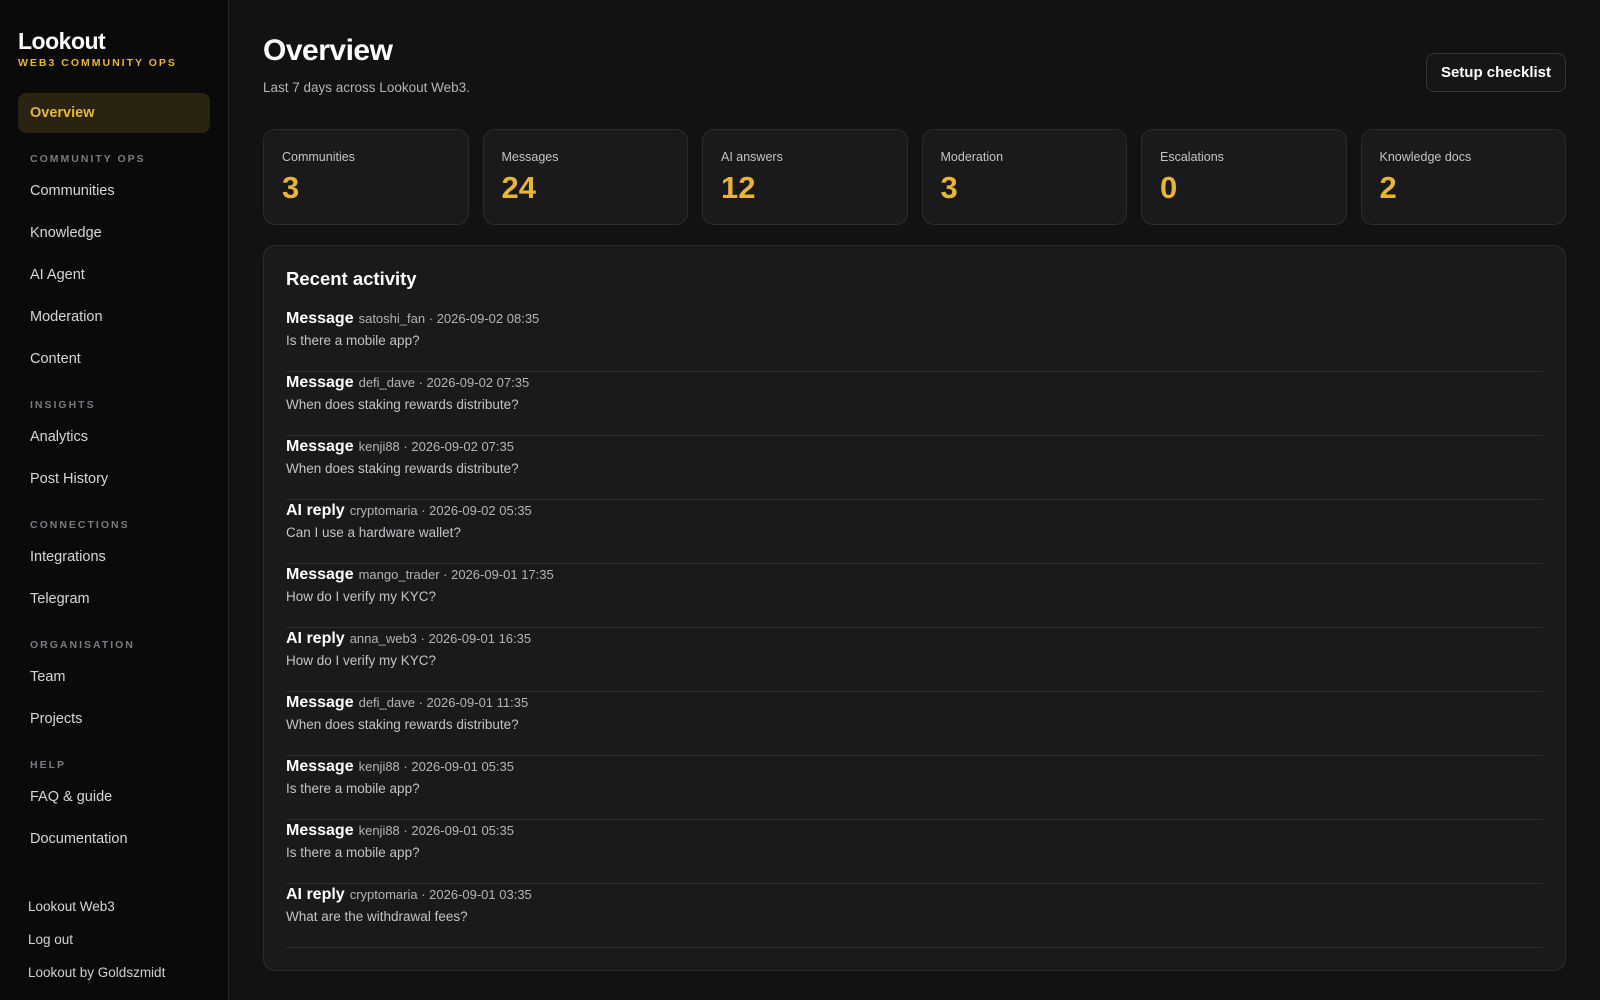 Image resolution: width=1600 pixels, height=1000 pixels. What do you see at coordinates (440, 638) in the screenshot?
I see `activity-meta: anna_web3 · 2026-09-01 16:35` at bounding box center [440, 638].